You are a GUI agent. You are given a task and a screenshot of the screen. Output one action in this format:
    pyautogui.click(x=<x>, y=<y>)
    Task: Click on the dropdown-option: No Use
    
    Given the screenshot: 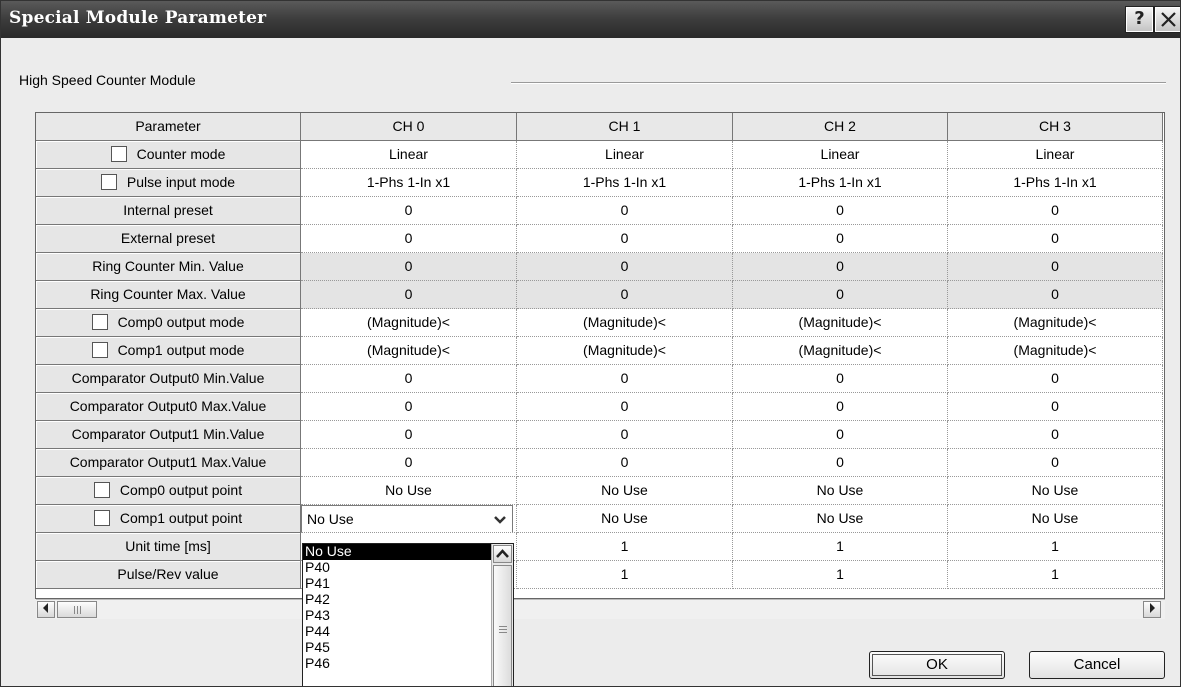 What is the action you would take?
    pyautogui.click(x=397, y=552)
    